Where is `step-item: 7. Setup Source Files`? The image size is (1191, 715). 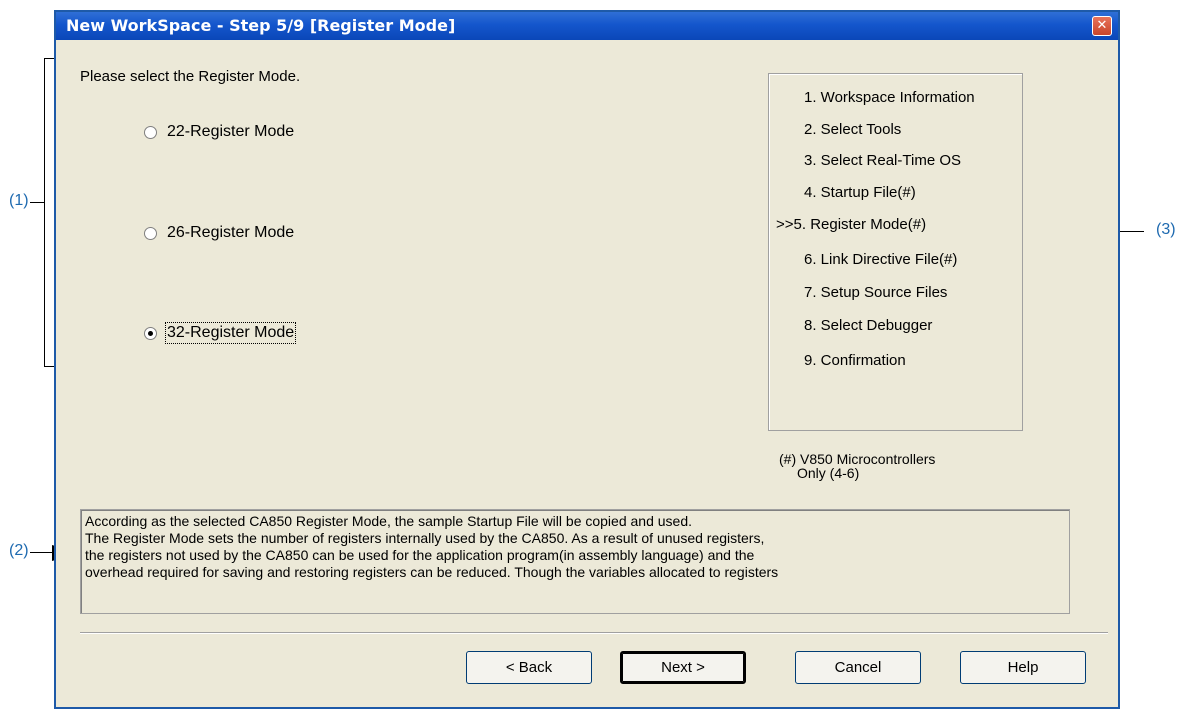 step-item: 7. Setup Source Files is located at coordinates (876, 292).